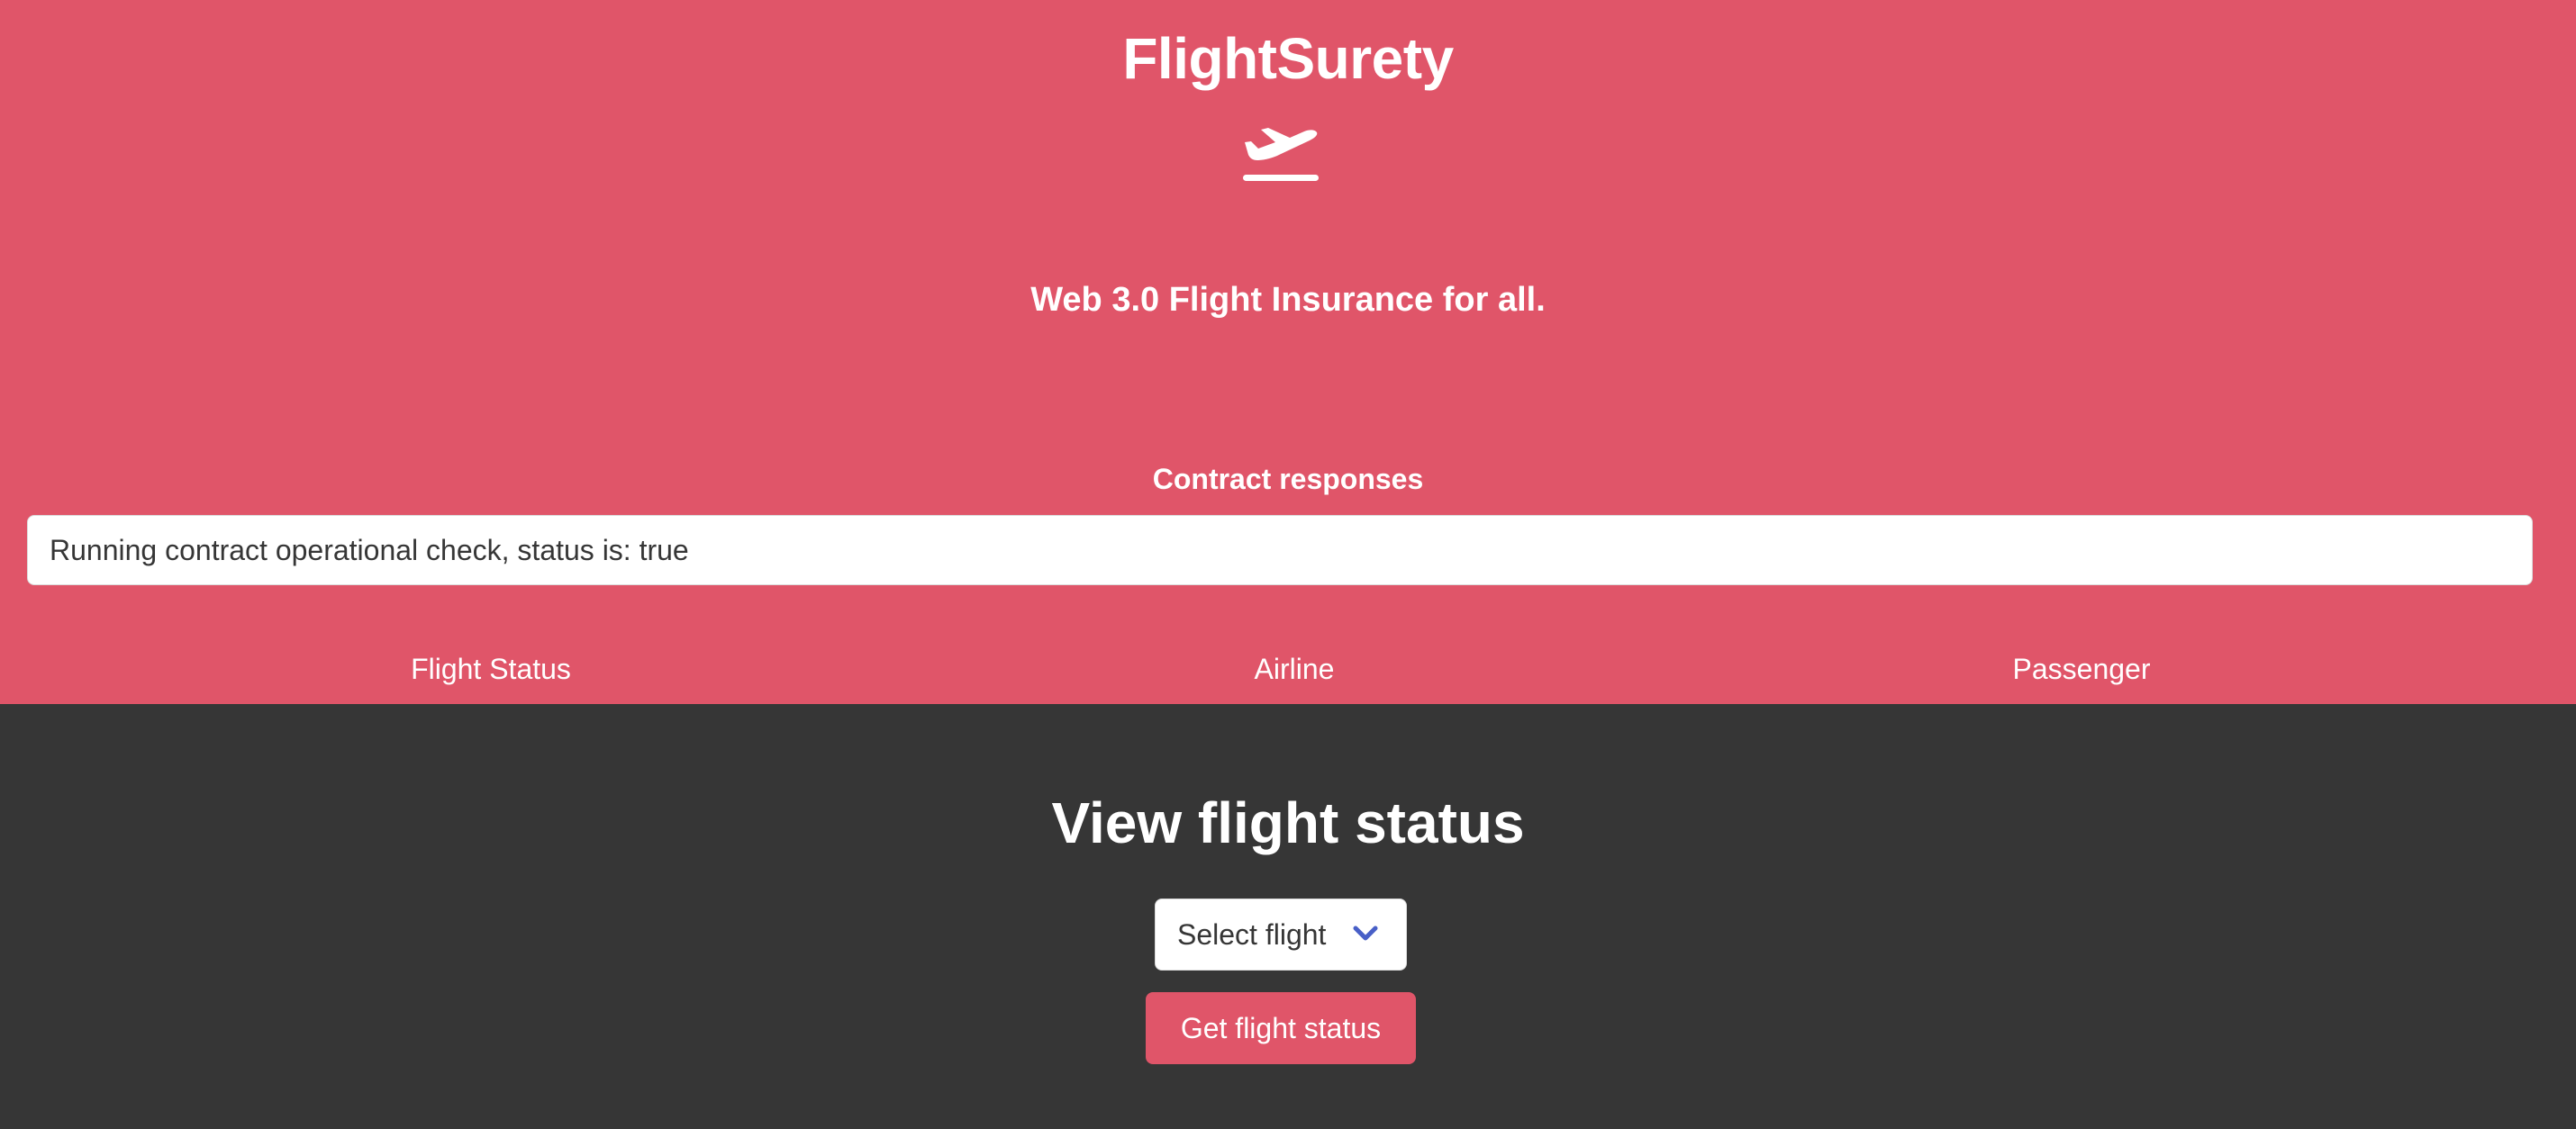 The width and height of the screenshot is (2576, 1129). I want to click on tab-airline: Airline, so click(1294, 669).